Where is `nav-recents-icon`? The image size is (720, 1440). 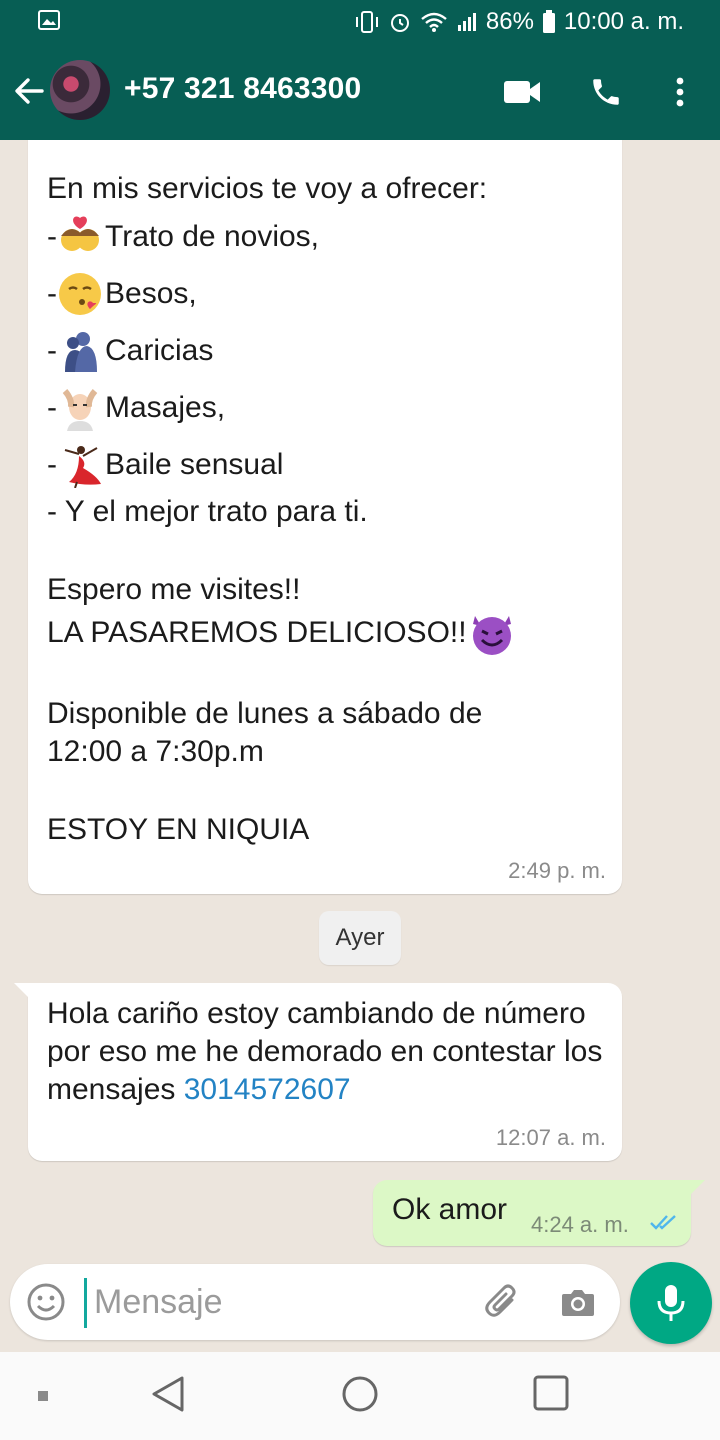
nav-recents-icon is located at coordinates (551, 1393).